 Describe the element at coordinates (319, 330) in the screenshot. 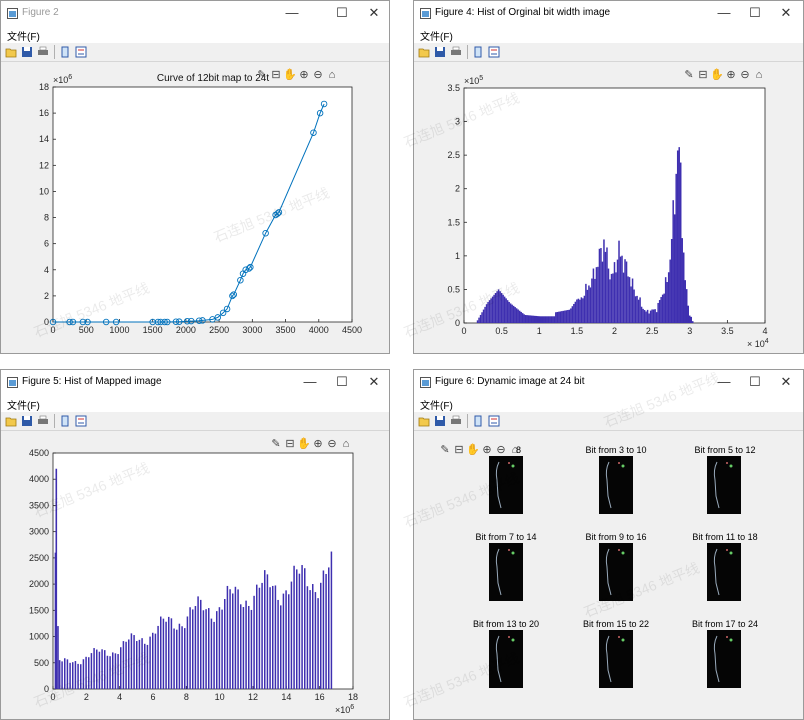

I see `x-tick-label: 4000` at that location.